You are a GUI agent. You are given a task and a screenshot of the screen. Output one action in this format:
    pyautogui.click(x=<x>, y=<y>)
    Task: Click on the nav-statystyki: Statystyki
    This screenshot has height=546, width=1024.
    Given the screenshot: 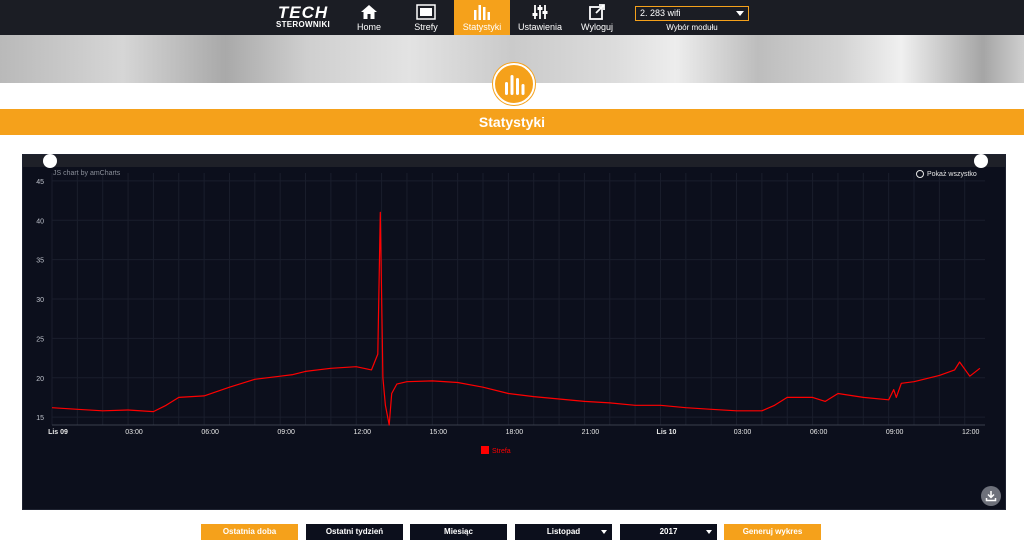 What is the action you would take?
    pyautogui.click(x=482, y=17)
    